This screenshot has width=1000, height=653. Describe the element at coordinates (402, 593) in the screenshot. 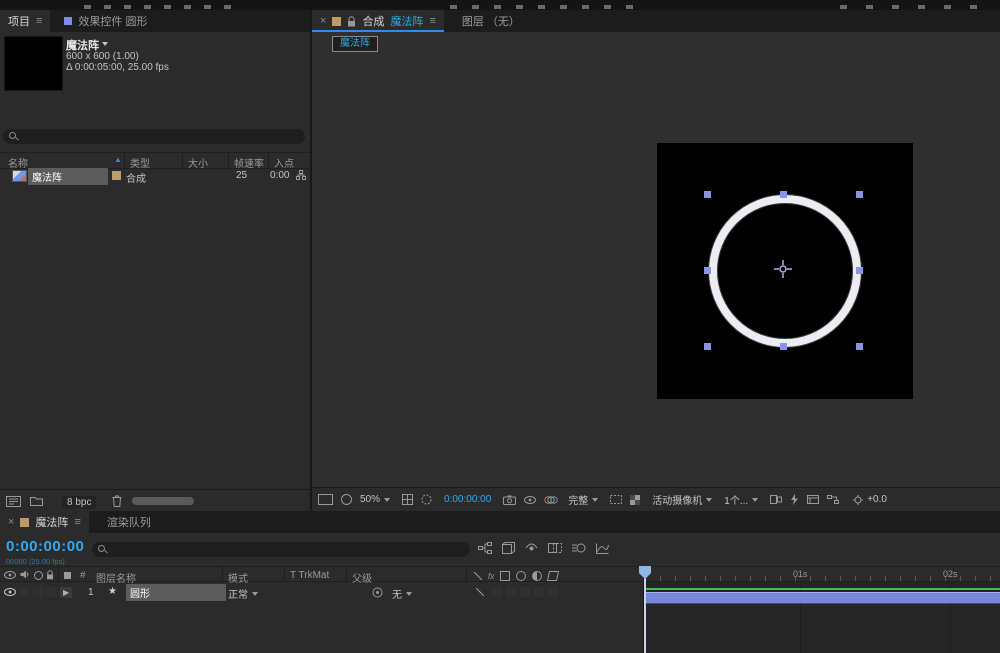

I see `parent-select: 无` at that location.